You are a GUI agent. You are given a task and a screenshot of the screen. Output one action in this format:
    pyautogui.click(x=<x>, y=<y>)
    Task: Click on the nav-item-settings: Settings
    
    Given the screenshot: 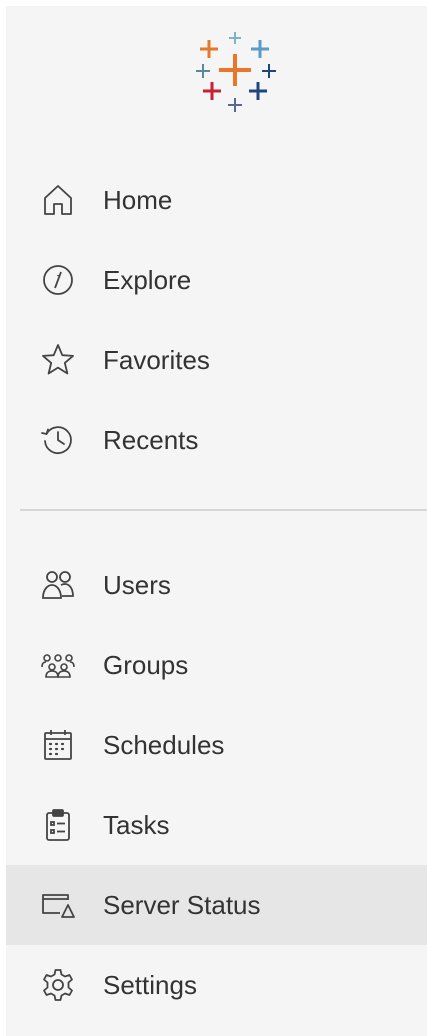 What is the action you would take?
    pyautogui.click(x=216, y=985)
    